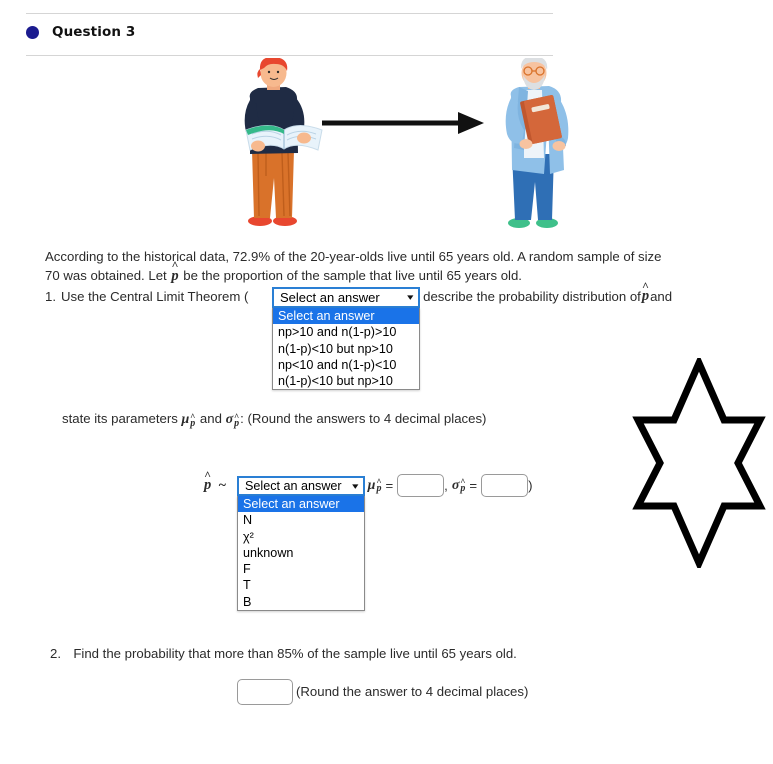 This screenshot has width=773, height=764. What do you see at coordinates (389, 485) in the screenshot?
I see `mu-equals-sign: =` at bounding box center [389, 485].